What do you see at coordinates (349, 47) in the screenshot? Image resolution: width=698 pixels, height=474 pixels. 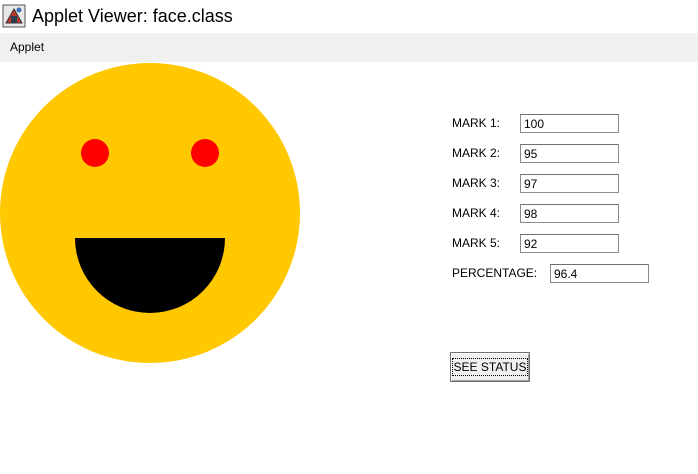 I see `menu-bar: Applet` at bounding box center [349, 47].